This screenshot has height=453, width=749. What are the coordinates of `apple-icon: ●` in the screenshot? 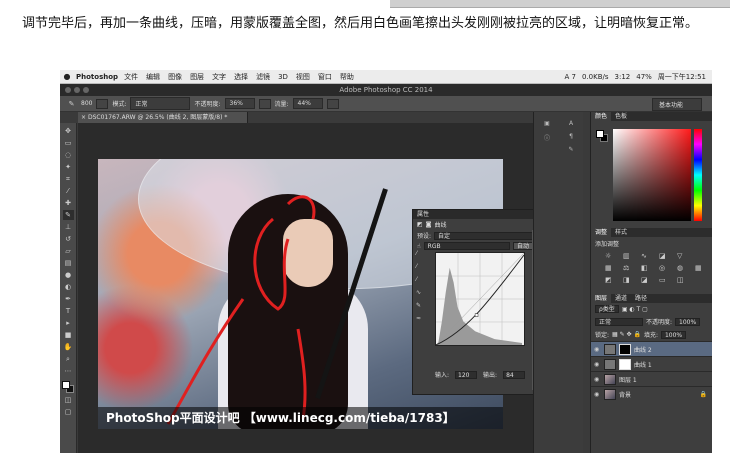 It's located at (67, 76).